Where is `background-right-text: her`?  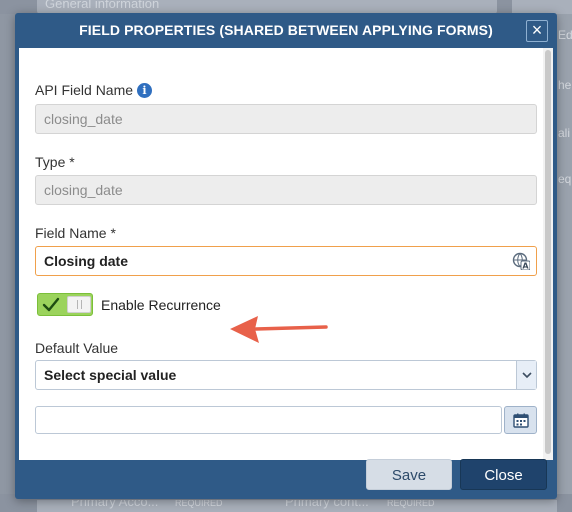 background-right-text: her is located at coordinates (565, 85).